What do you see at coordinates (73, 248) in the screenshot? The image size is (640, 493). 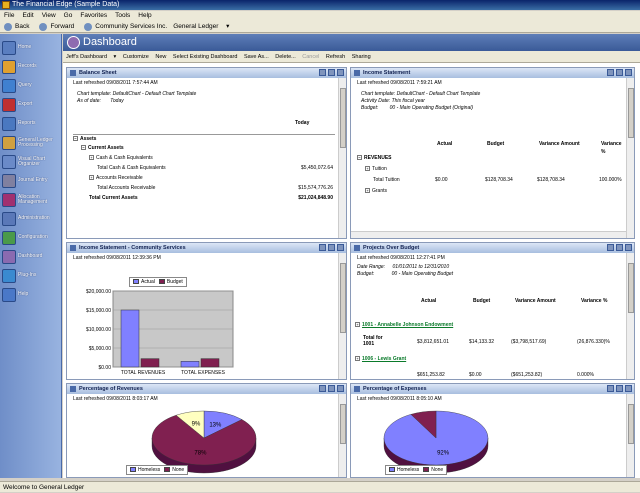 I see `panel-icon` at bounding box center [73, 248].